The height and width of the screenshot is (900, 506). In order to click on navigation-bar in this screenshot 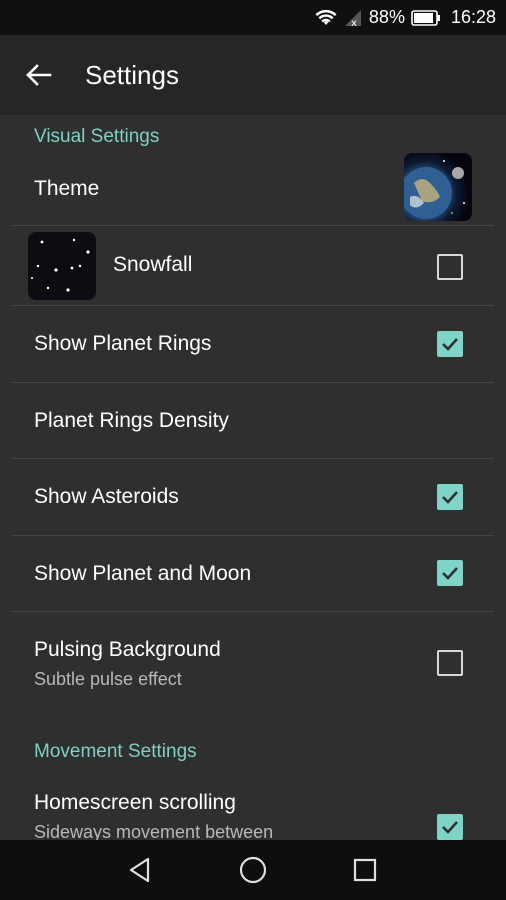, I will do `click(253, 870)`.